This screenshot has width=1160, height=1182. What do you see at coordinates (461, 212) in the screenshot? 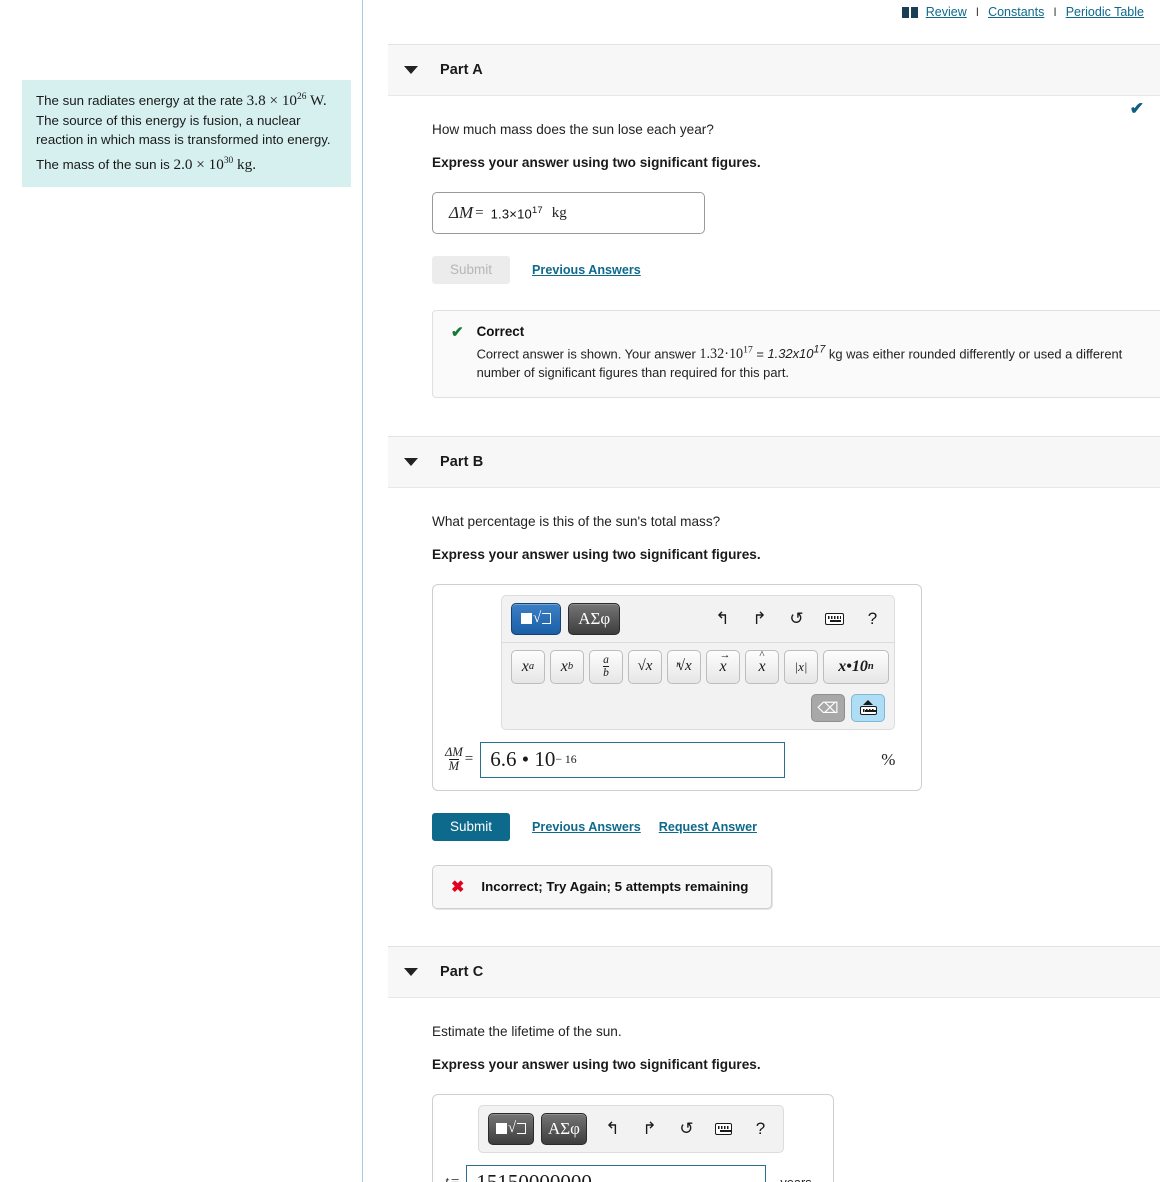
I see `part-a-answer-label: ΔM` at bounding box center [461, 212].